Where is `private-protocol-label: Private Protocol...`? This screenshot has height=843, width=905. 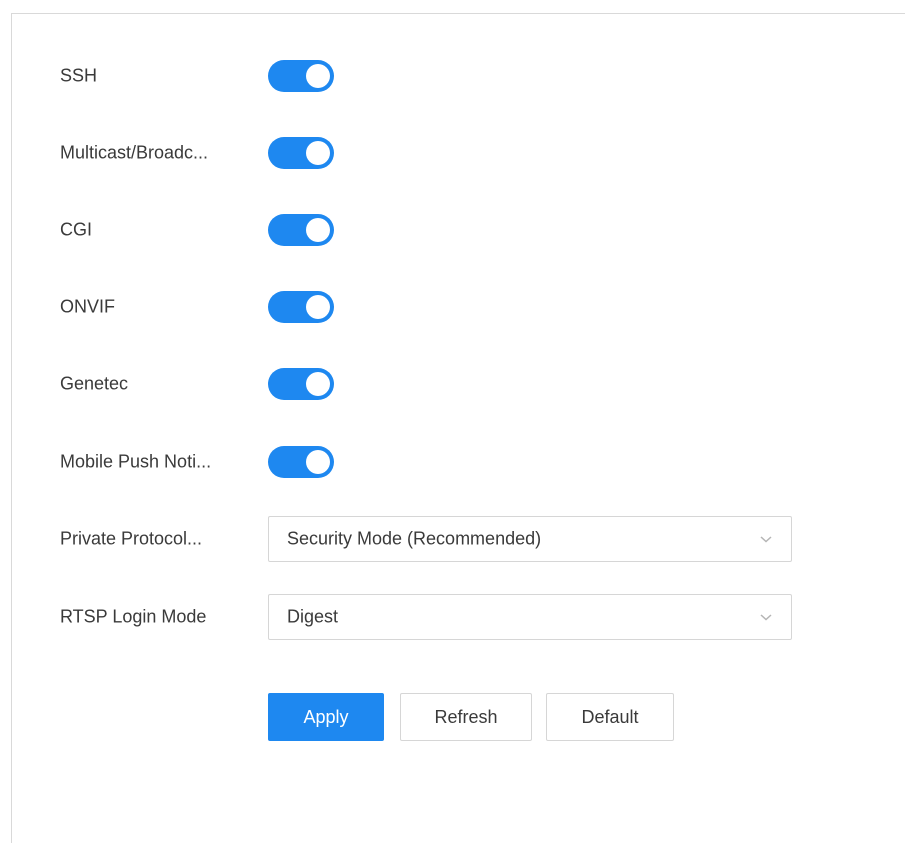 private-protocol-label: Private Protocol... is located at coordinates (131, 538).